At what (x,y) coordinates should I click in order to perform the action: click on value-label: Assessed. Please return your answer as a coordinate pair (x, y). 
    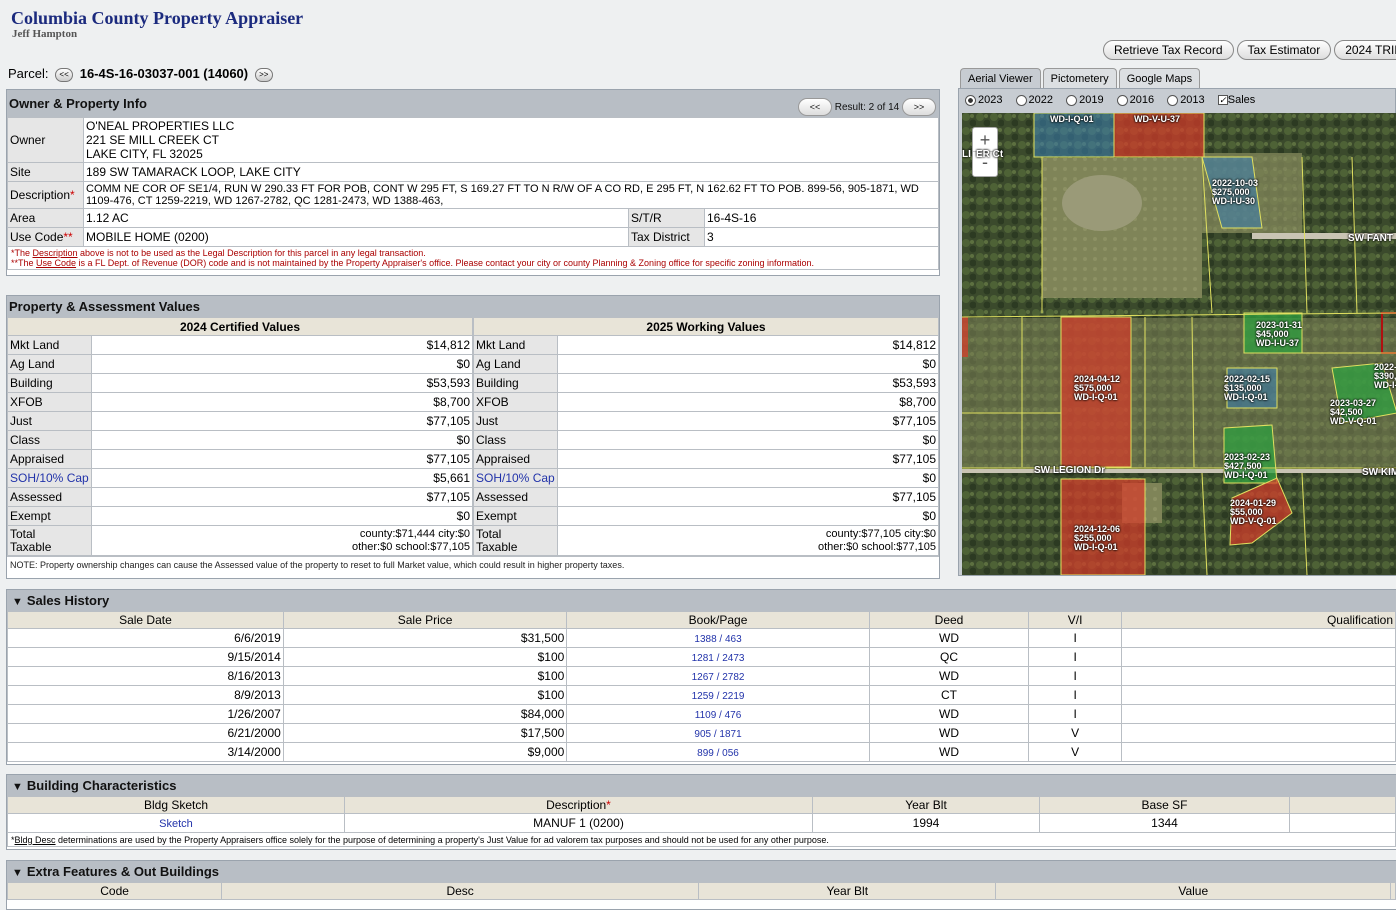
    Looking at the image, I should click on (49, 497).